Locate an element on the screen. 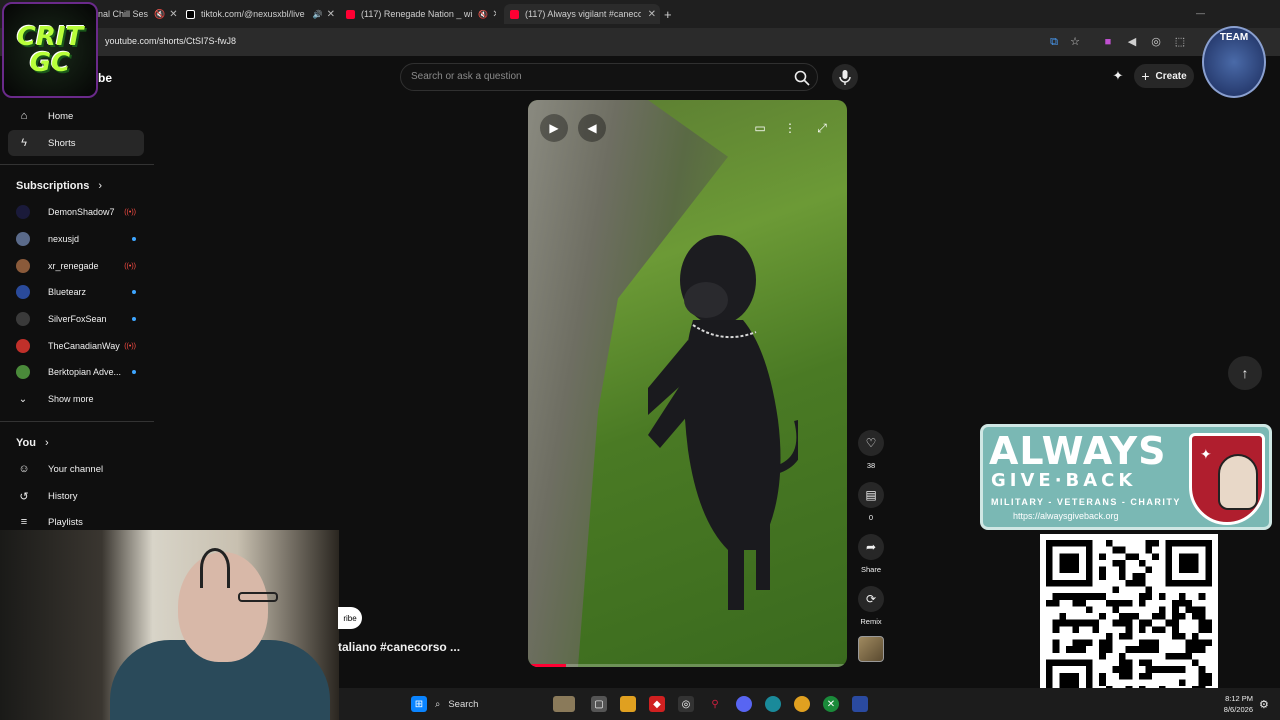  sidebar-item-subscription: nexusjd is located at coordinates (76, 239).